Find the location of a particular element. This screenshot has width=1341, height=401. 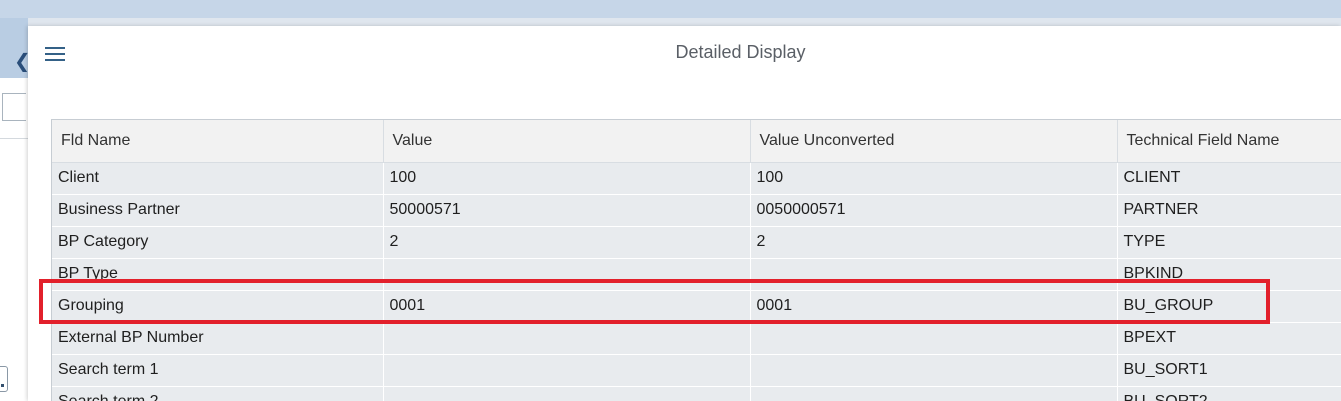

cell-field-name: BP Category is located at coordinates (218, 242).